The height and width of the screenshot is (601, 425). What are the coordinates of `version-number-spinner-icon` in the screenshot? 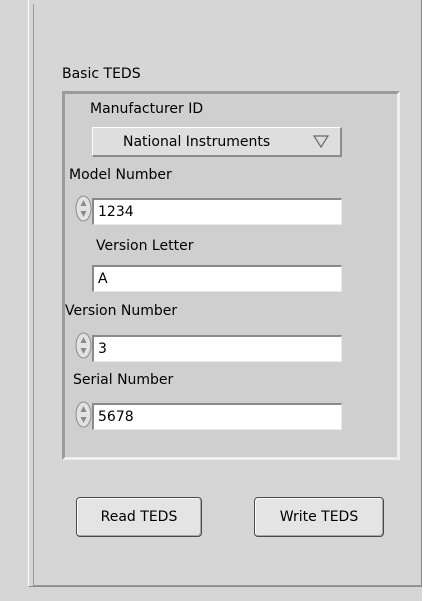 It's located at (83, 345).